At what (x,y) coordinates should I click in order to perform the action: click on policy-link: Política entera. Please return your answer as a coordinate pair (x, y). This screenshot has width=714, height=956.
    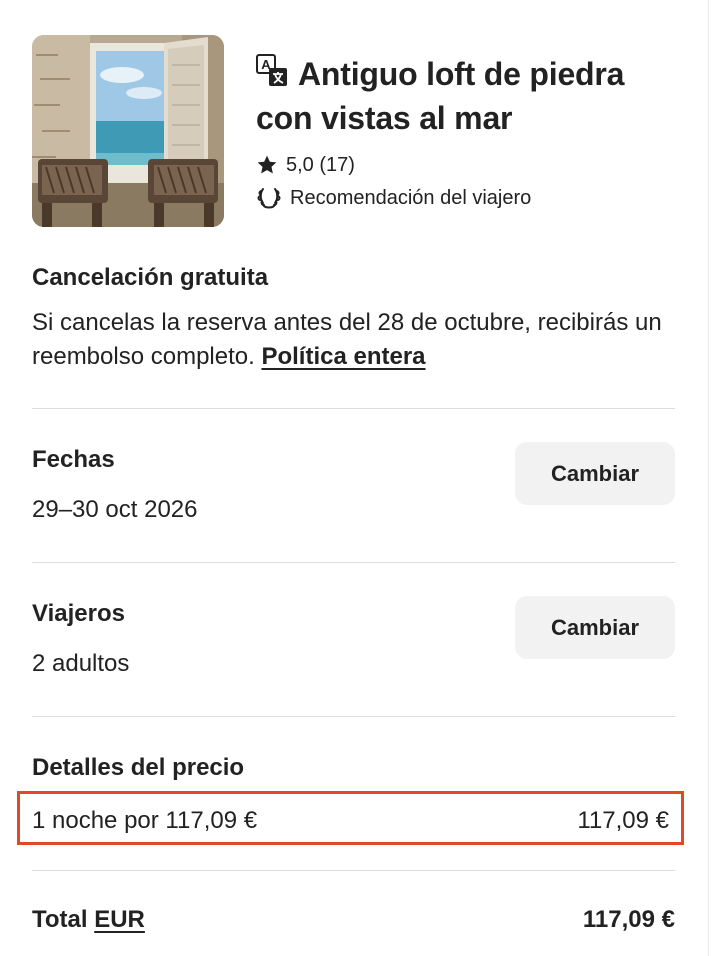
    Looking at the image, I should click on (343, 356).